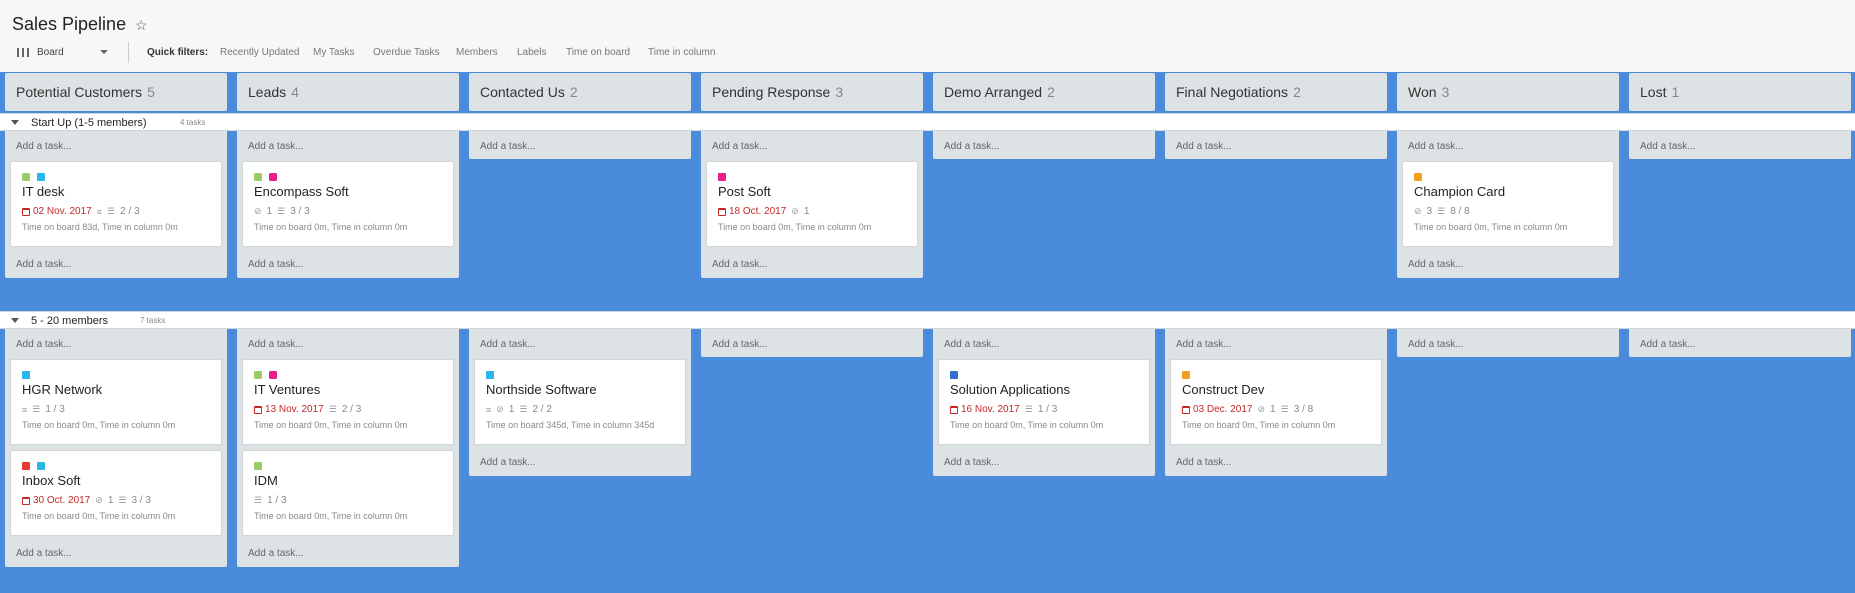 This screenshot has width=1855, height=593. Describe the element at coordinates (681, 52) in the screenshot. I see `filter-time-in-column: Time in column` at that location.